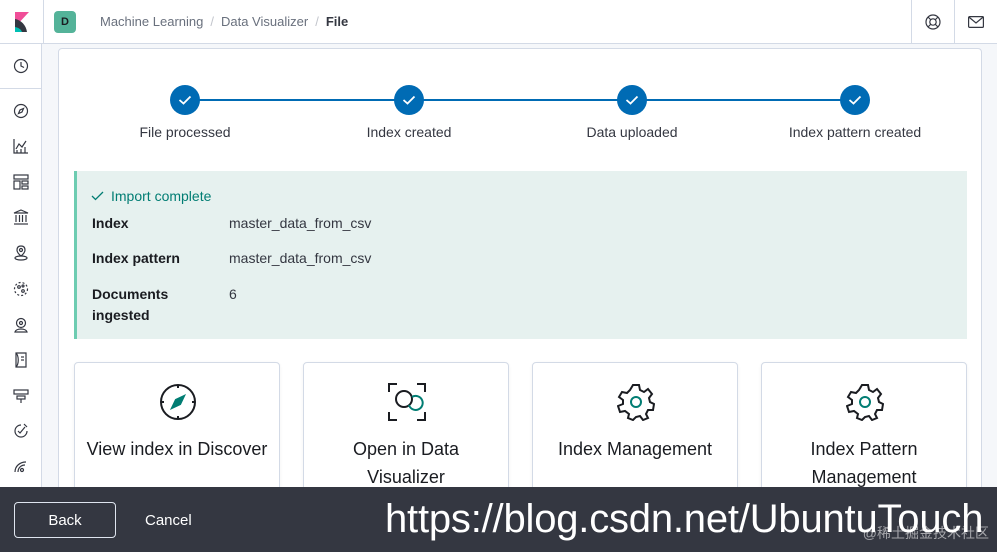 The width and height of the screenshot is (997, 552). I want to click on nav-logs, so click(21, 360).